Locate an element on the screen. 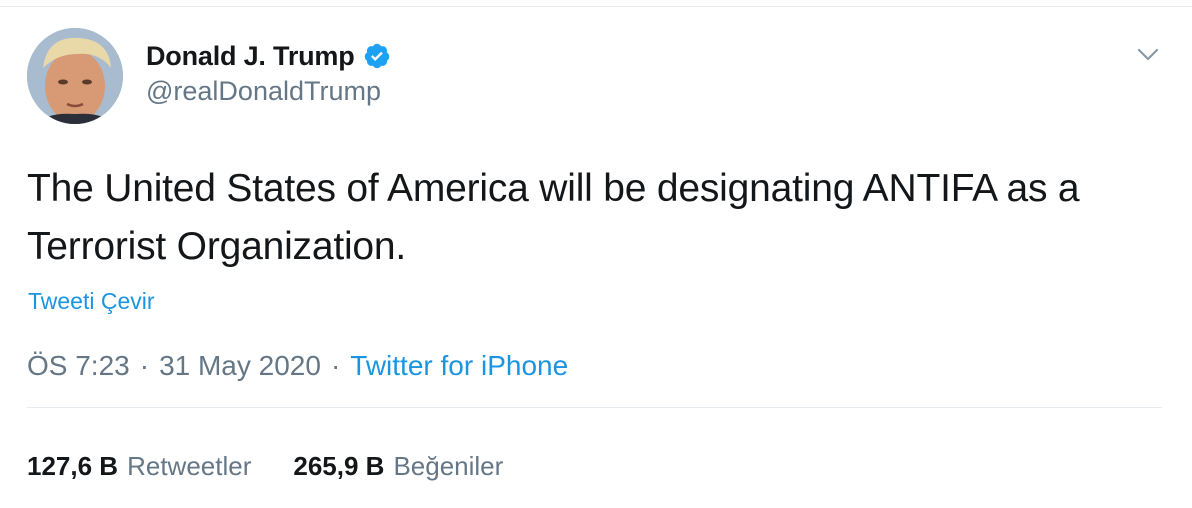 The image size is (1192, 508). top-divider is located at coordinates (596, 6).